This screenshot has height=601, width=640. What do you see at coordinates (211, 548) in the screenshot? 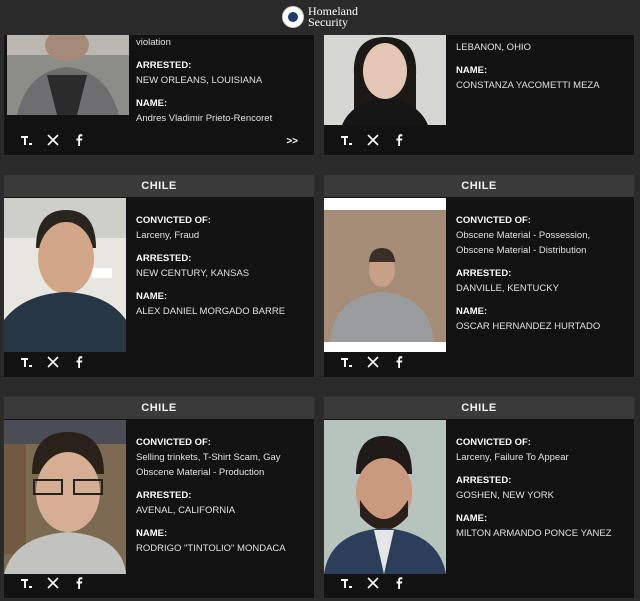
I see `name-value: RODRIGO "TINTOLIO" MONDACA` at bounding box center [211, 548].